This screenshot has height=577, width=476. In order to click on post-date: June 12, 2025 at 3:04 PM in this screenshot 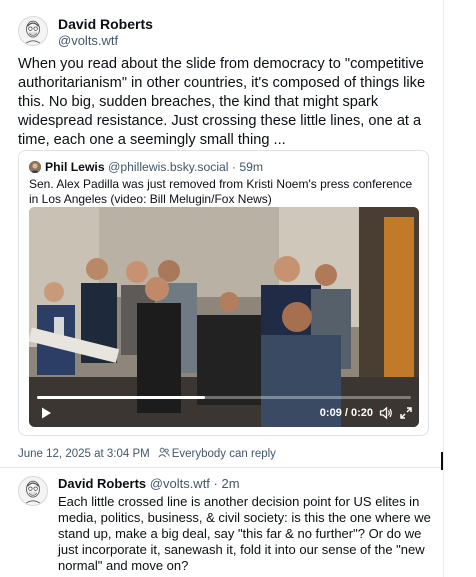, I will do `click(84, 454)`.